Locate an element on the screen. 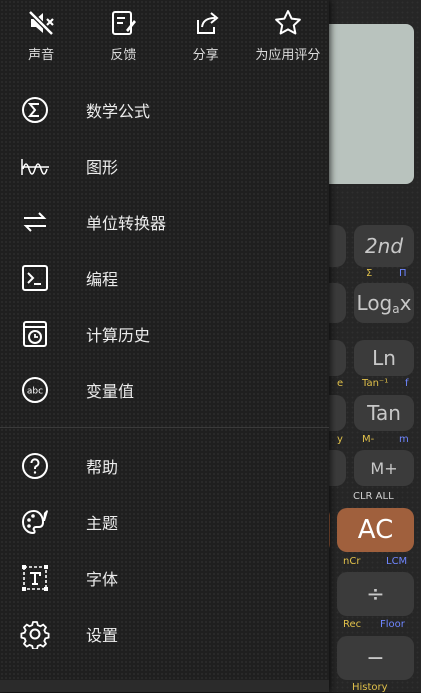 This screenshot has height=693, width=421. menu-item-history: 计算历史 is located at coordinates (164, 334).